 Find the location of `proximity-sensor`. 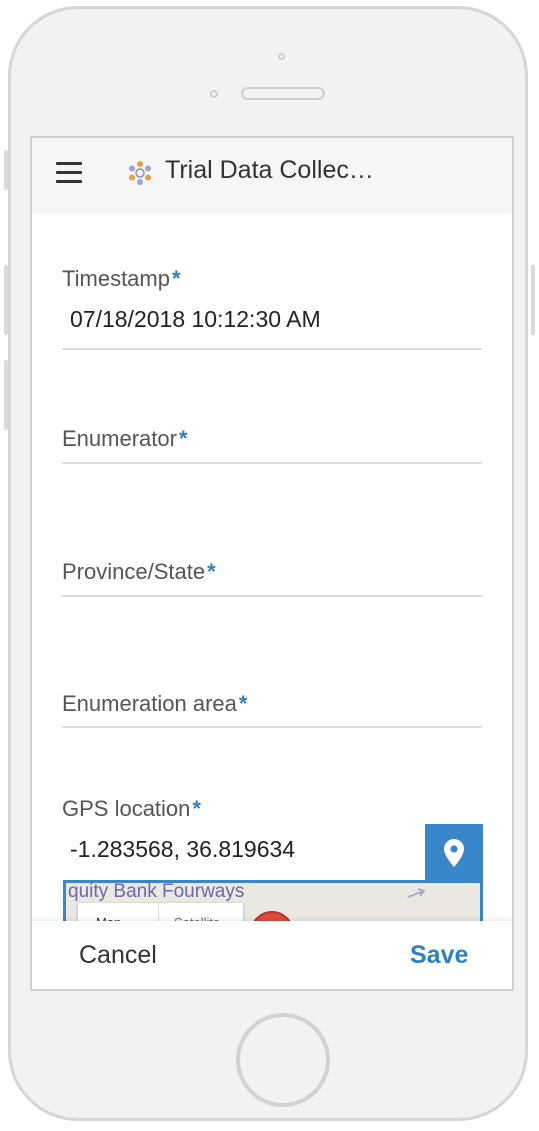

proximity-sensor is located at coordinates (214, 94).